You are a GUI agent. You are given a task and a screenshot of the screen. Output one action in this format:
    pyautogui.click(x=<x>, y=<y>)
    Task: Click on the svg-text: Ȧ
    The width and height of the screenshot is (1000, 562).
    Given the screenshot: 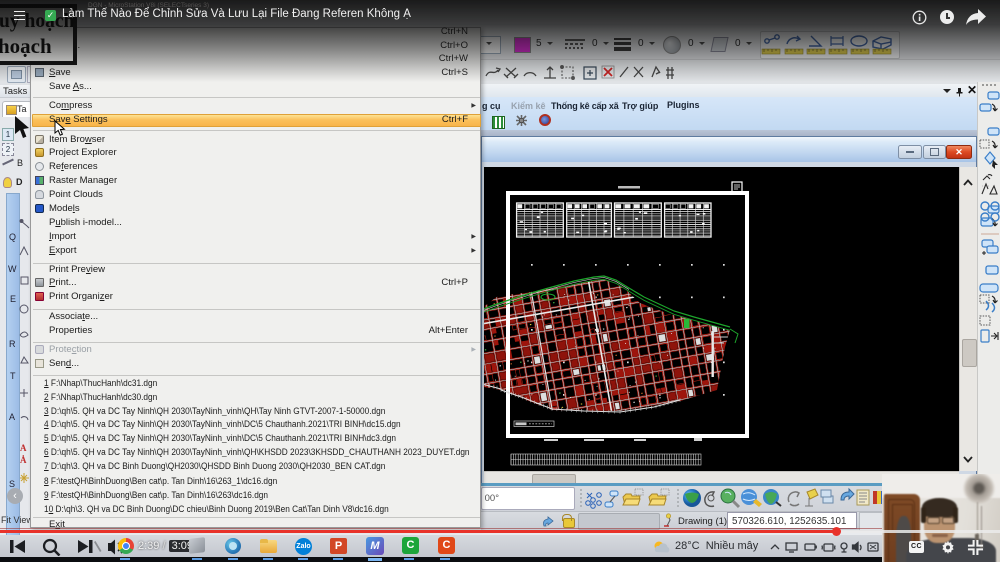 What is the action you would take?
    pyautogui.click(x=23, y=460)
    